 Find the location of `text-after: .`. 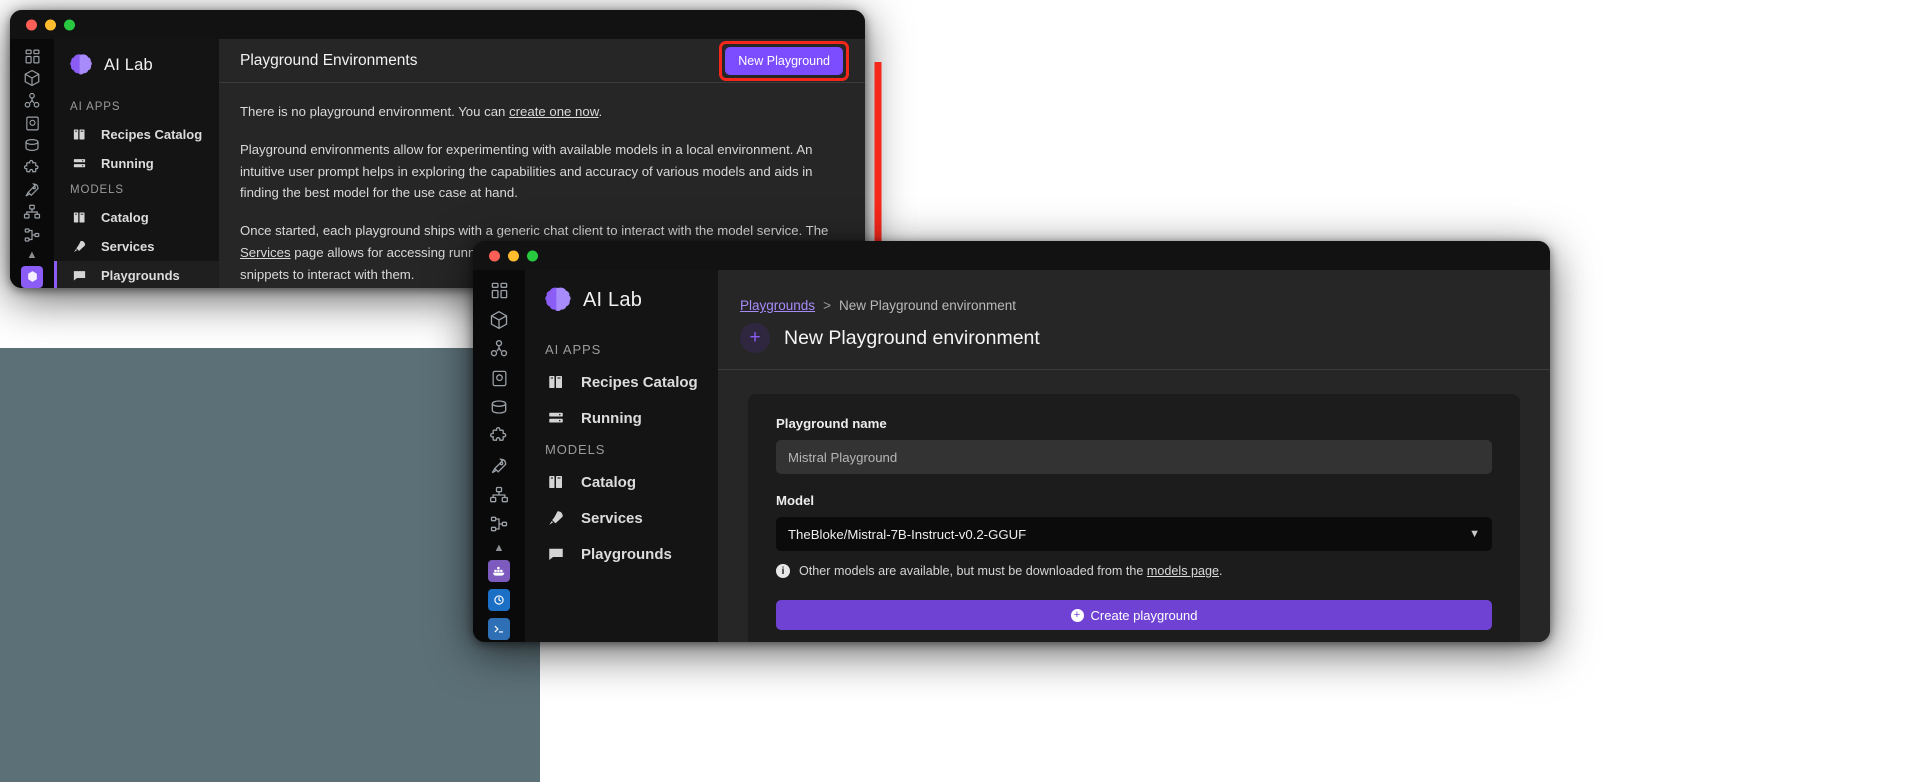

text-after: . is located at coordinates (600, 111).